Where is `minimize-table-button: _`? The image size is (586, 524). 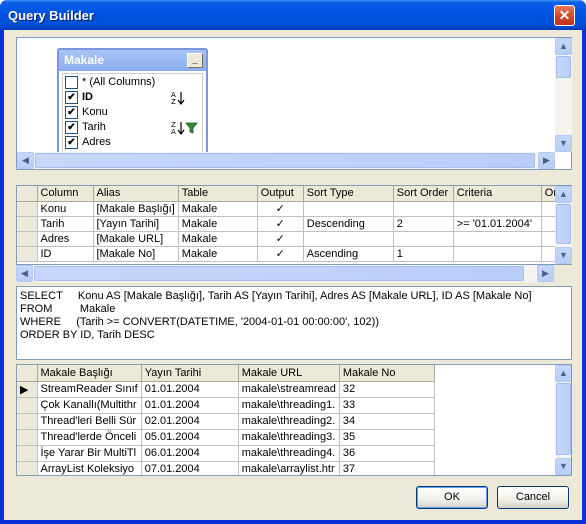 minimize-table-button: _ is located at coordinates (195, 60).